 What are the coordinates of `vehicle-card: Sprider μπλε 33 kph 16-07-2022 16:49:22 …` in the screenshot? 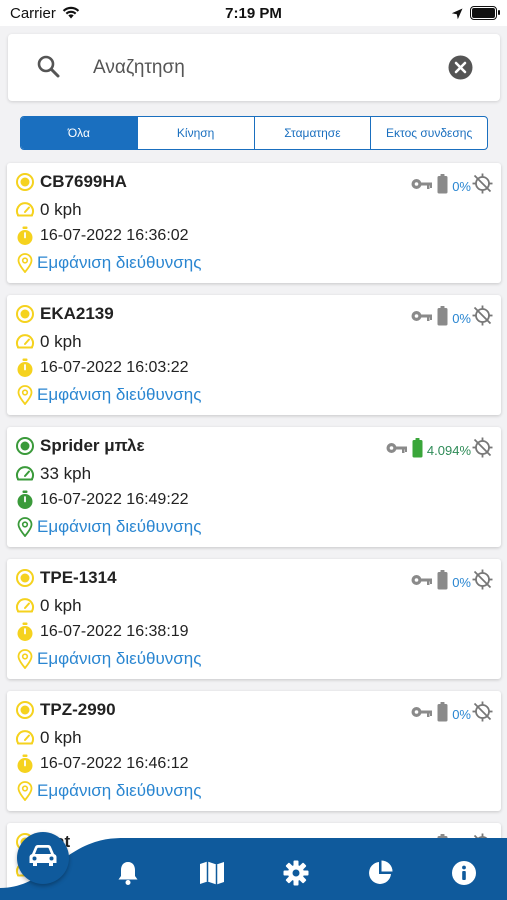 It's located at (254, 487).